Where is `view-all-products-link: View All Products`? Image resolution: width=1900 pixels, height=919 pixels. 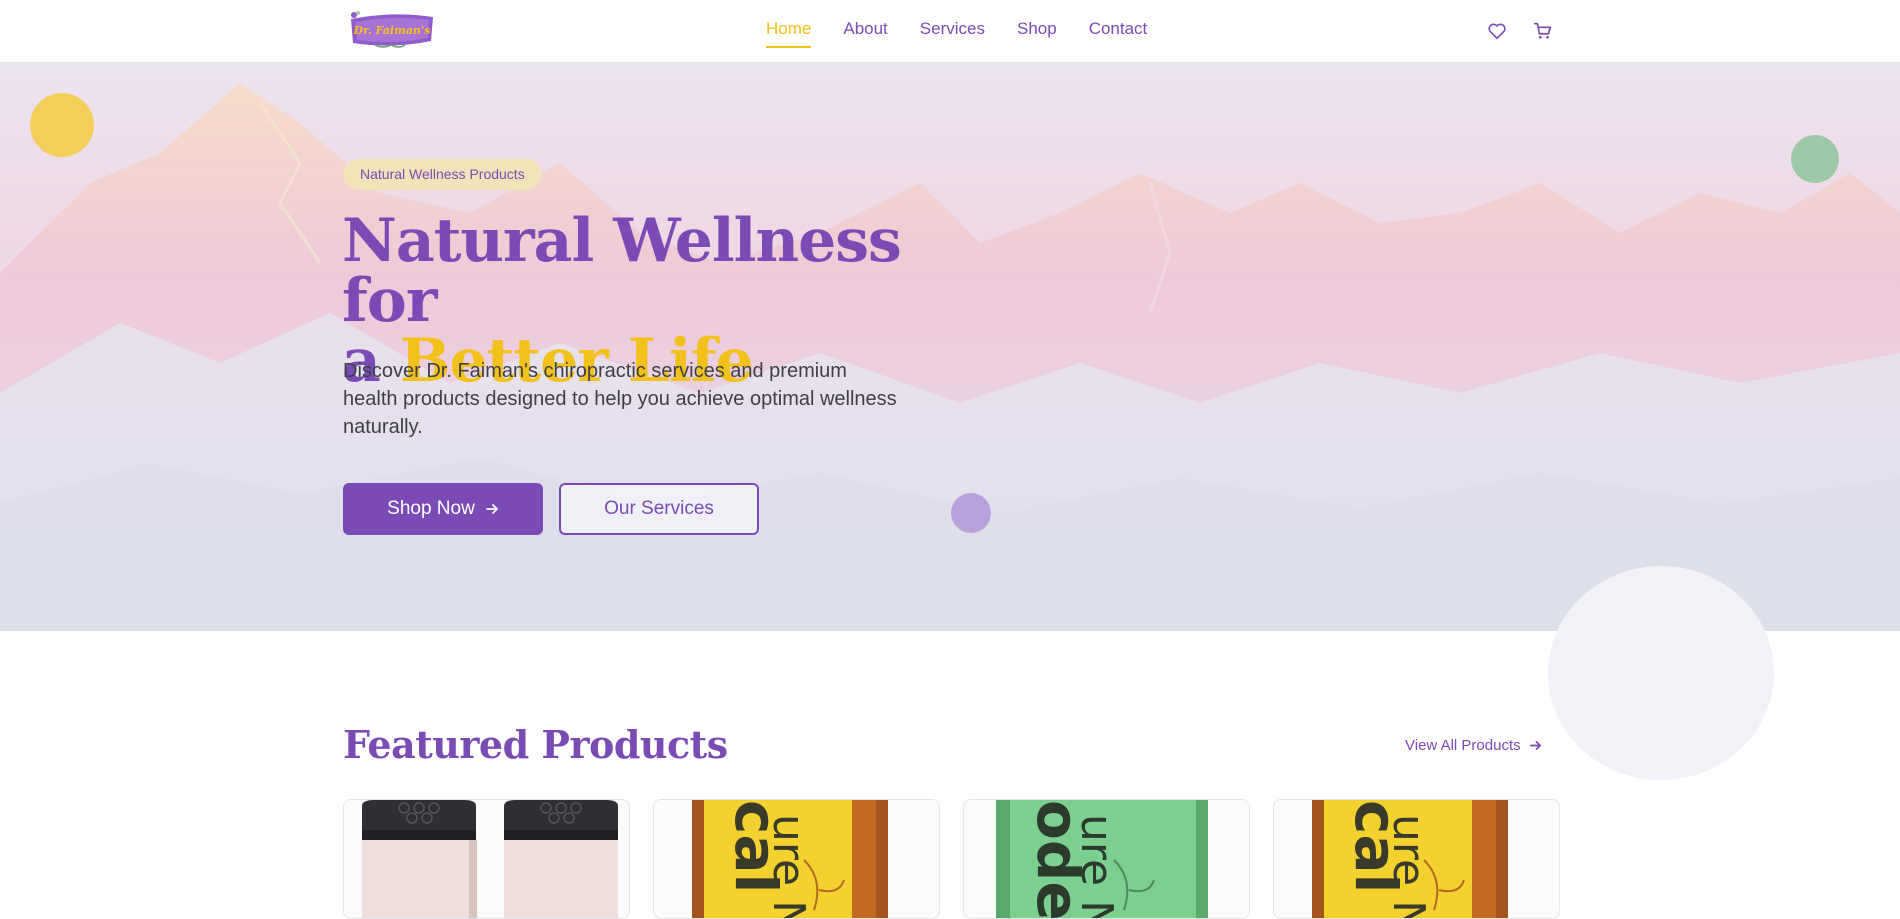
view-all-products-link: View All Products is located at coordinates (1473, 745).